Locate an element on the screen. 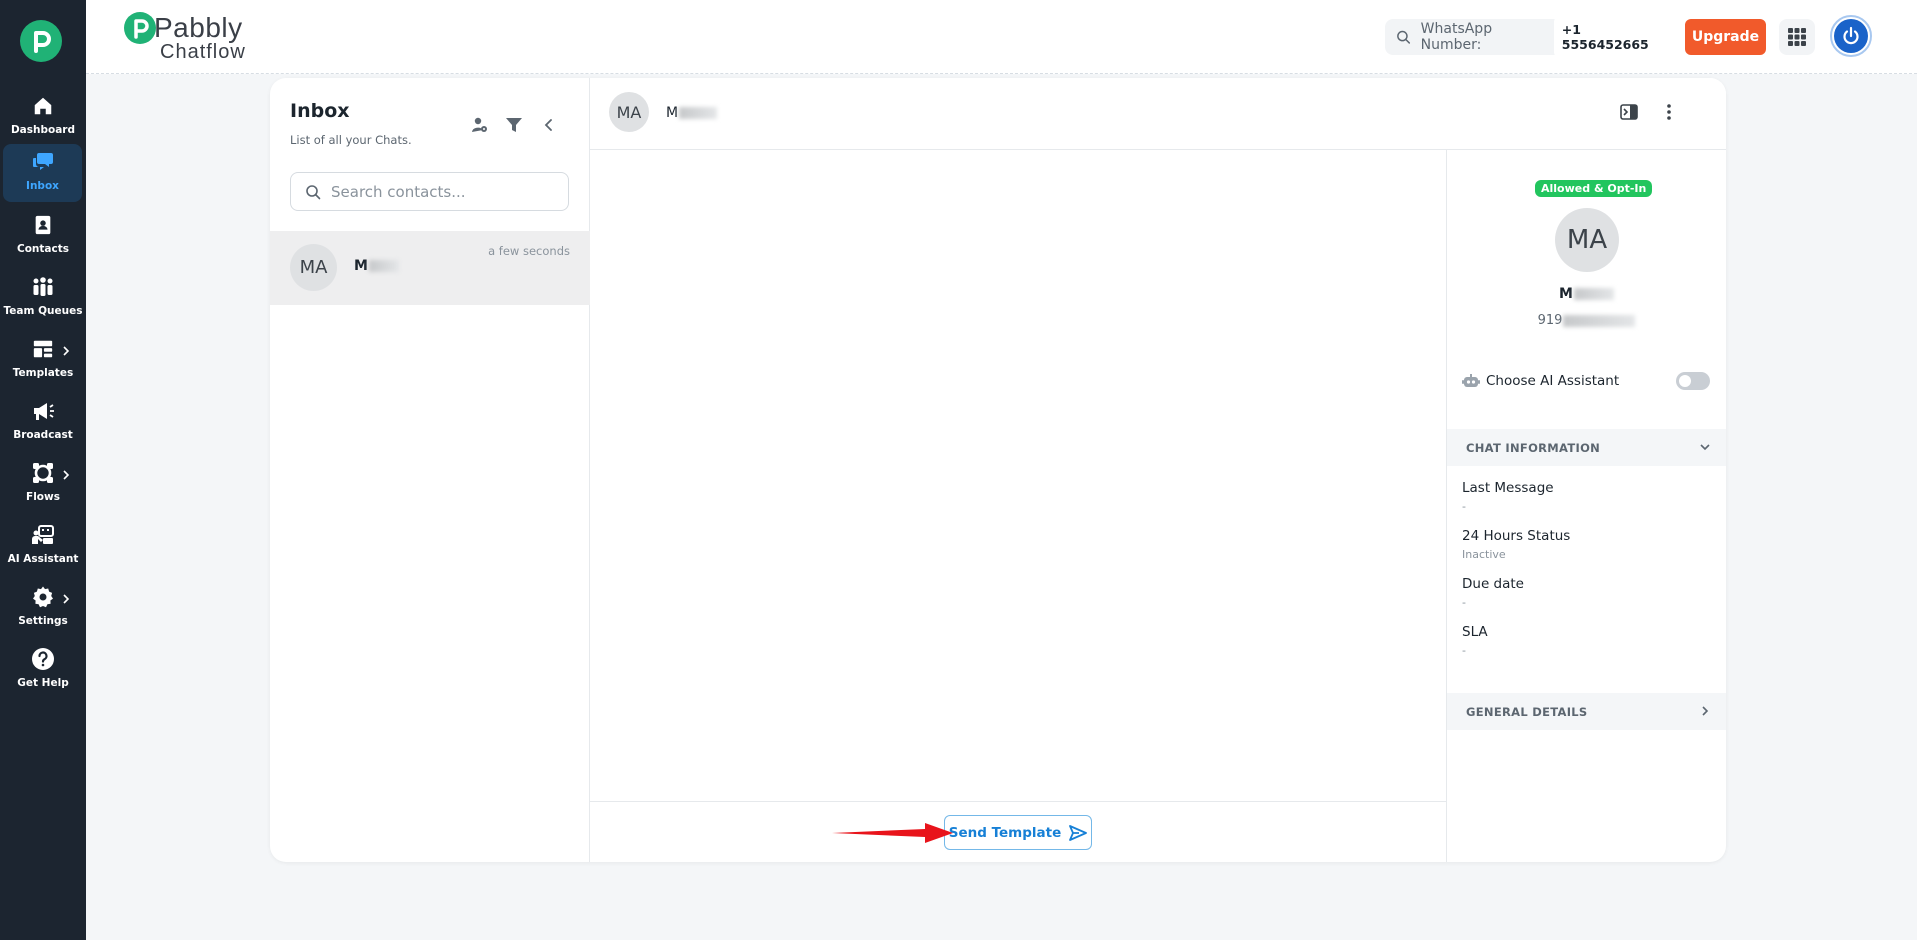 Image resolution: width=1917 pixels, height=940 pixels. info-value-sla: - is located at coordinates (1464, 650).